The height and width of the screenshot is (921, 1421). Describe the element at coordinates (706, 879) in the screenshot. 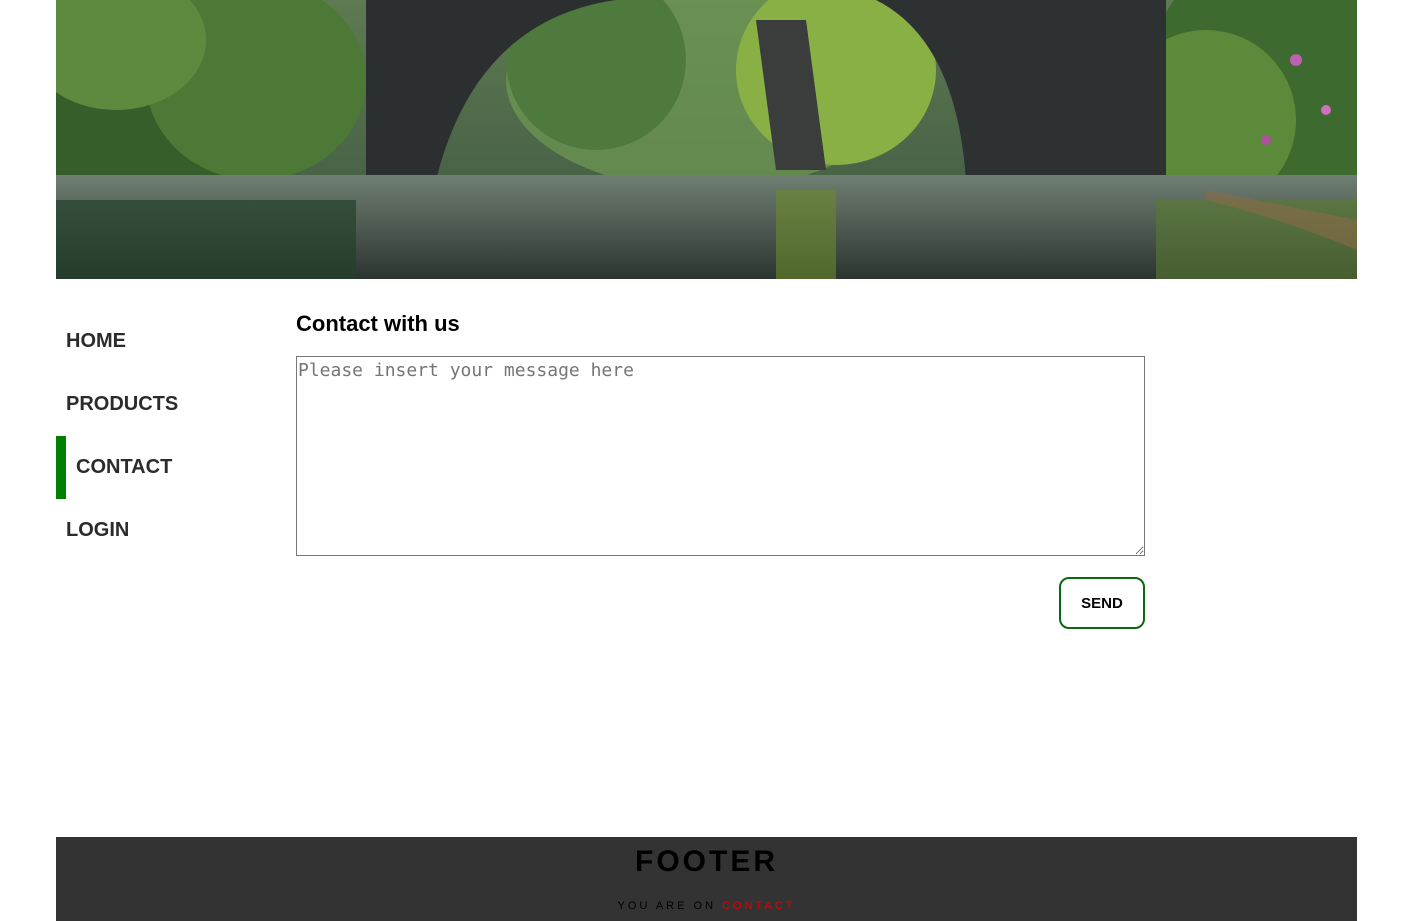

I see `footer: FOOTER YOU ARE ON CONTACT` at that location.